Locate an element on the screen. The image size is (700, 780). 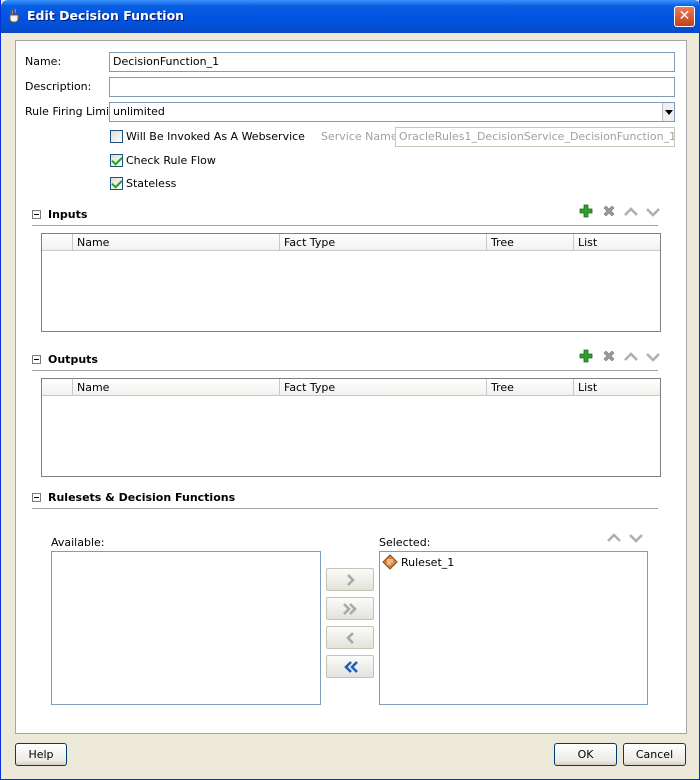
outputs-col-tree: Tree is located at coordinates (530, 387).